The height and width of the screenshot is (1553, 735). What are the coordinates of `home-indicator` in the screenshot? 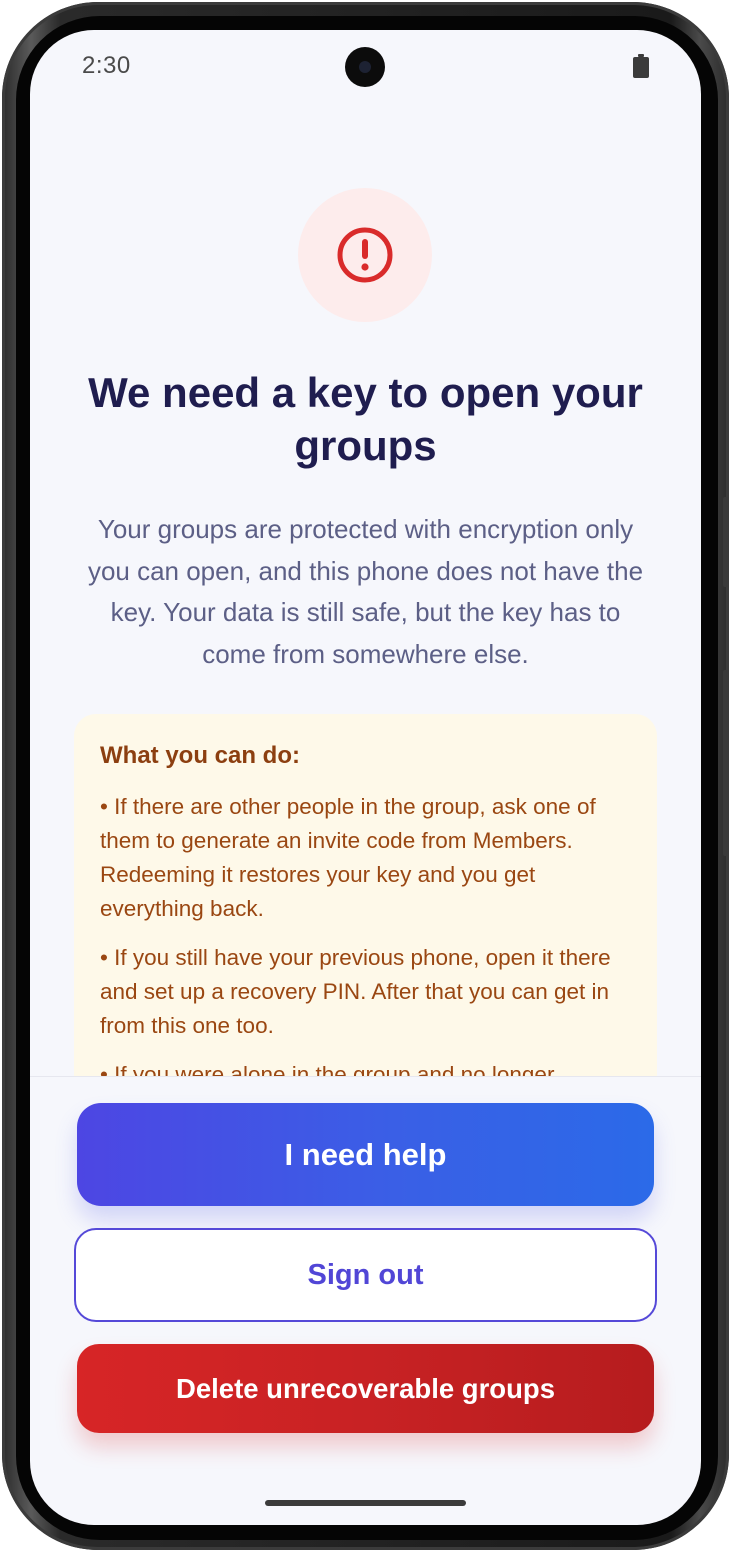 It's located at (365, 1503).